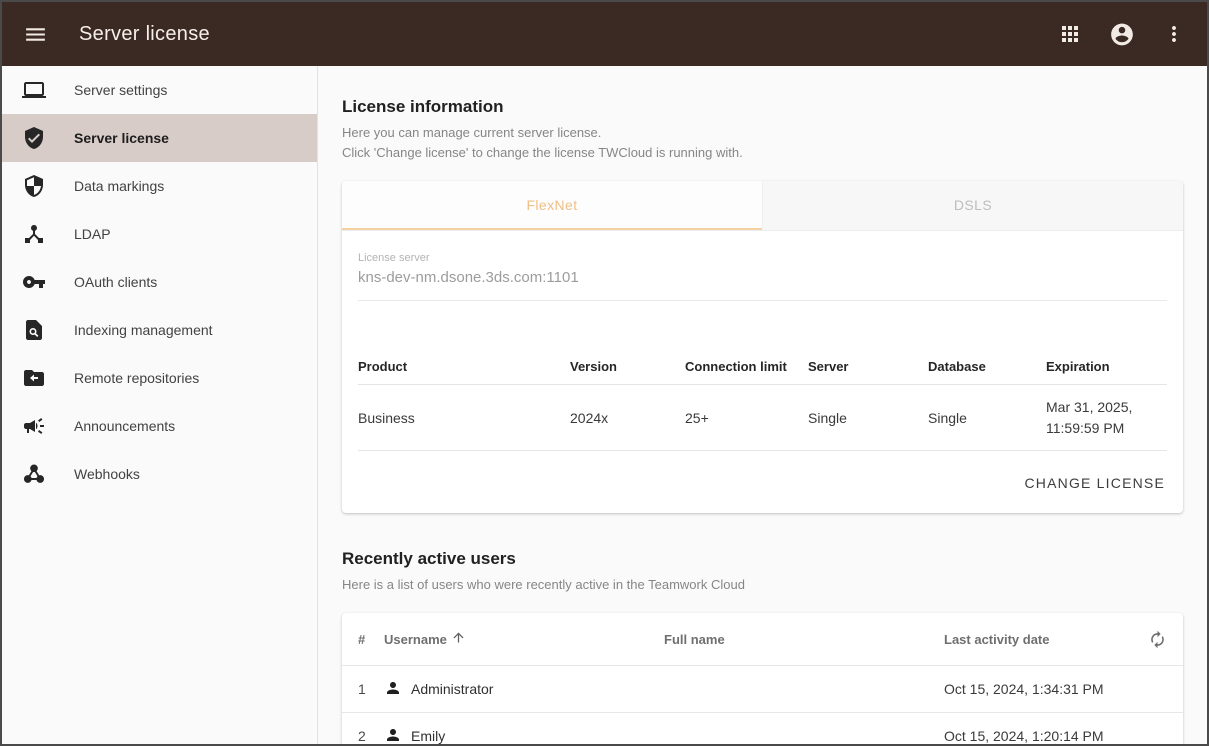  I want to click on cell-expiration: Mar 31, 2025, 11:59:59 PM, so click(1089, 417).